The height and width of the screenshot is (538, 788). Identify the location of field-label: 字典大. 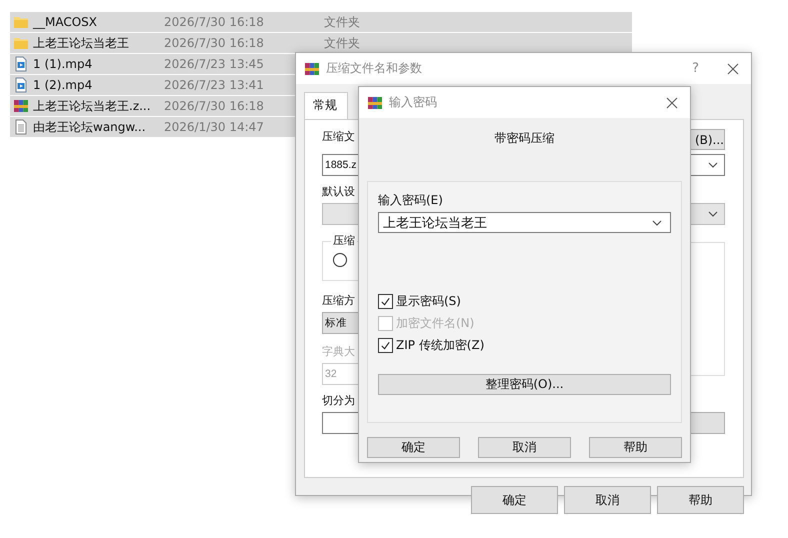
(338, 351).